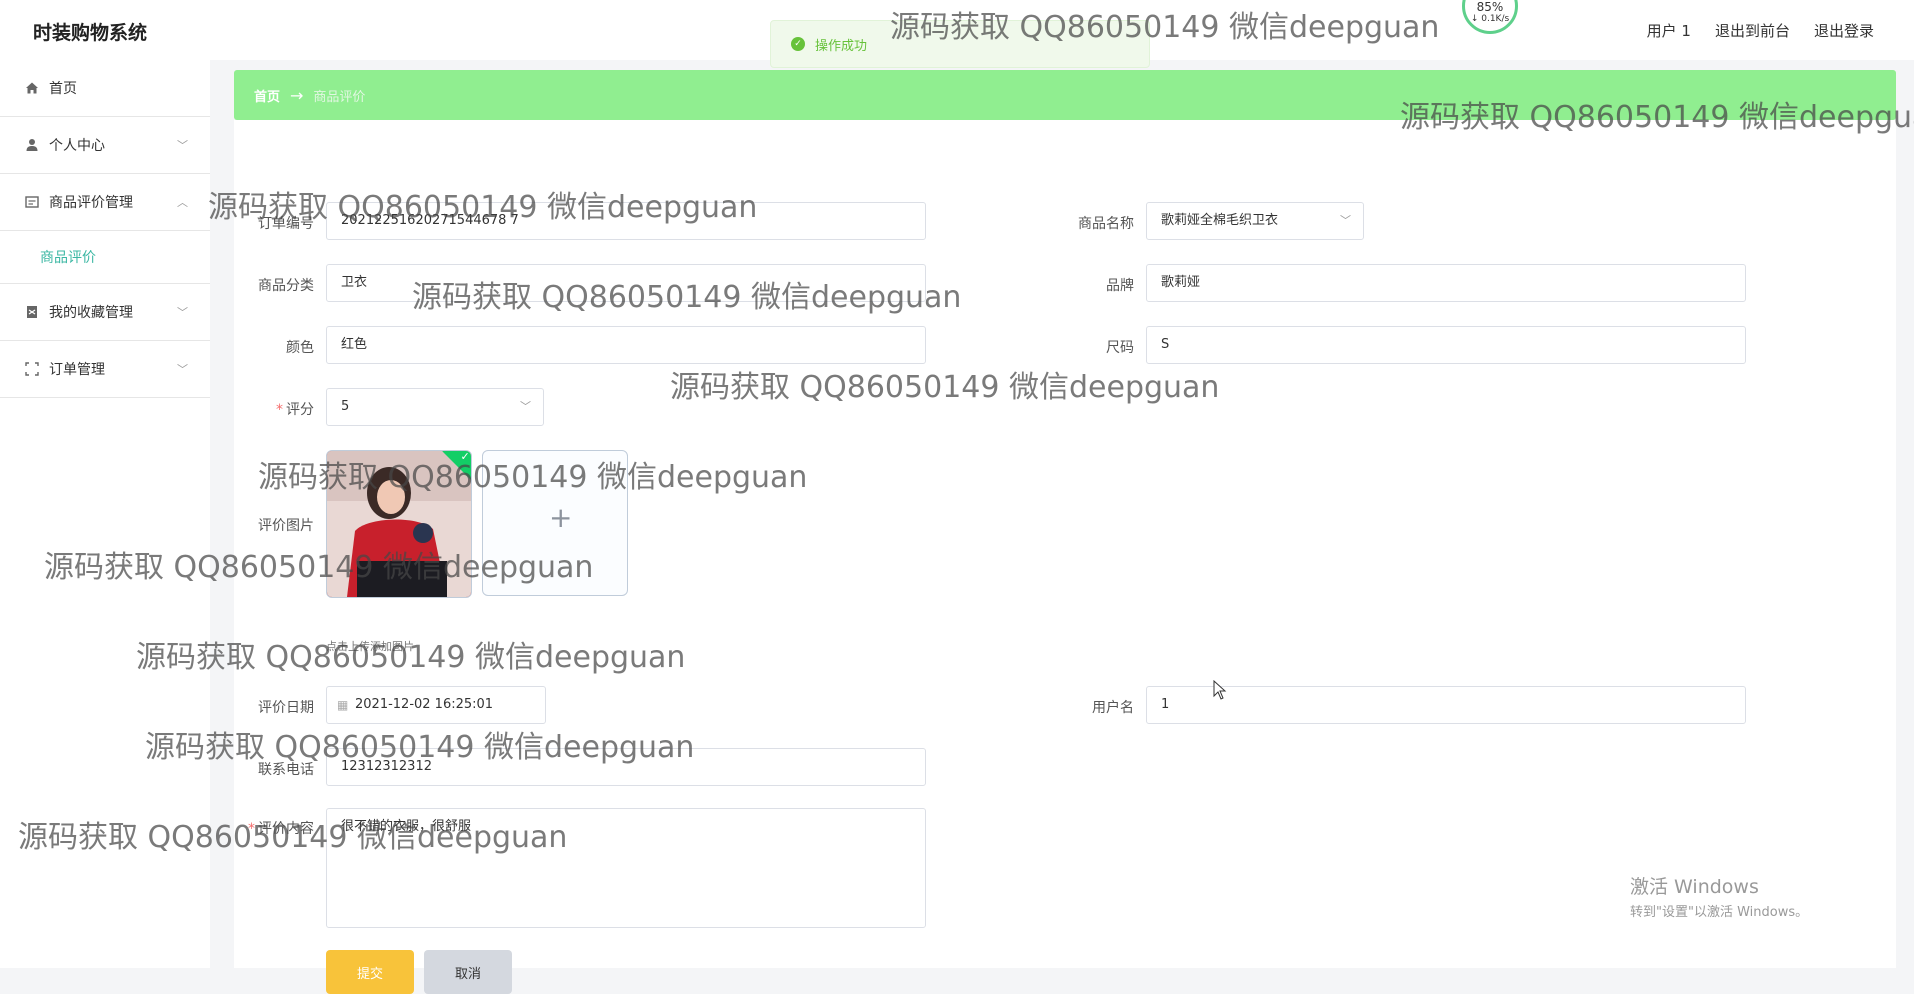 The image size is (1914, 994). I want to click on size-input: S, so click(1446, 345).